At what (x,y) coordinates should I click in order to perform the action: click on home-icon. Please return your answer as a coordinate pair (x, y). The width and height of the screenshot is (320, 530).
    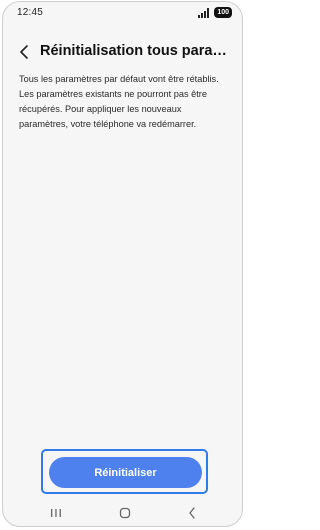
    Looking at the image, I should click on (125, 513).